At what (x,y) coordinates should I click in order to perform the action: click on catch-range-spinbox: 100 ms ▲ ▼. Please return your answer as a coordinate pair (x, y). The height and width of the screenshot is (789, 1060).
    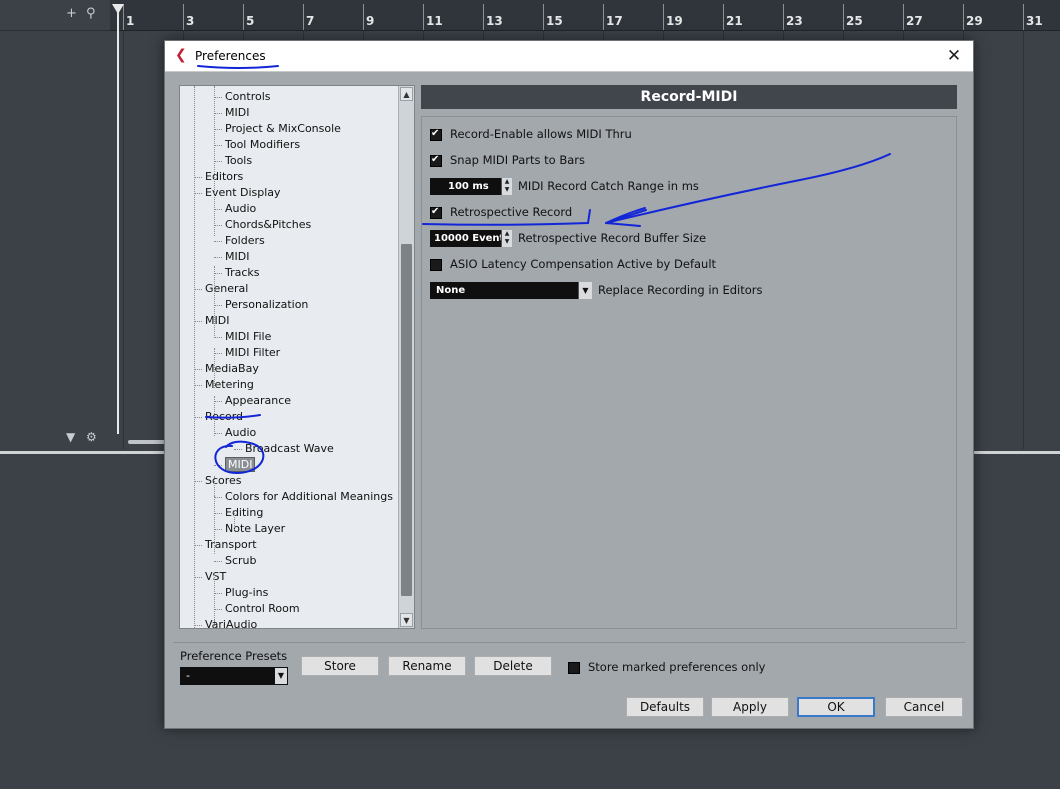
    Looking at the image, I should click on (471, 186).